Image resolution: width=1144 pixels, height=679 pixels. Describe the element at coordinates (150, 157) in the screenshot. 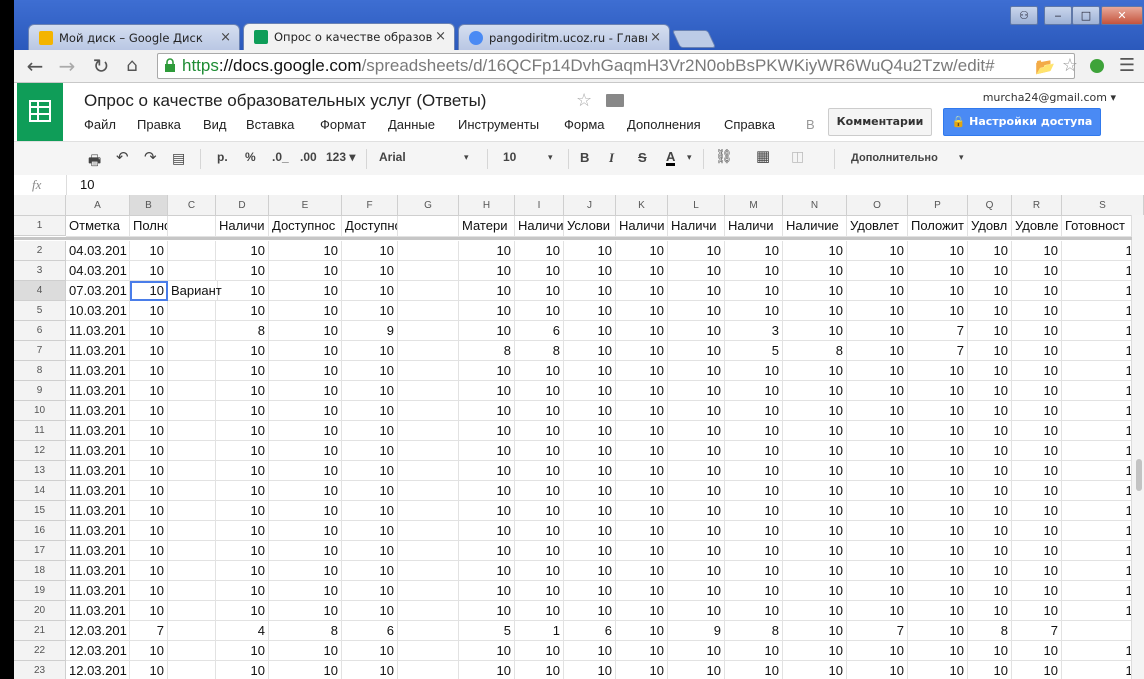

I see `redo-icon: ↷` at that location.